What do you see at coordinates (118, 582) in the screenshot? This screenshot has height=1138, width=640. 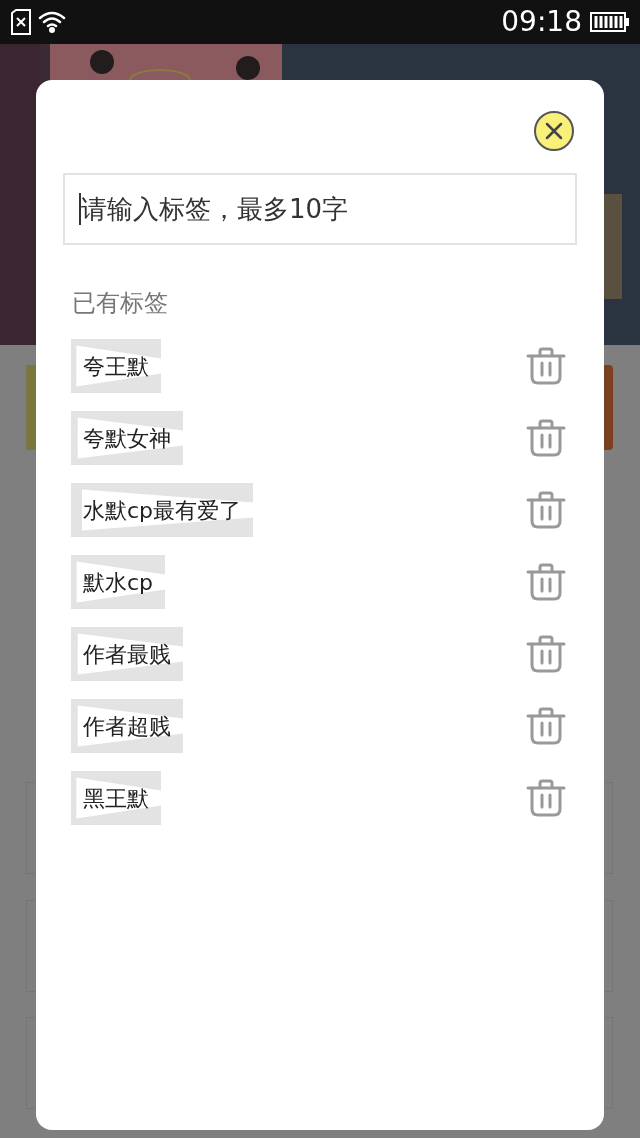 I see `tag-chip: 默水cp` at bounding box center [118, 582].